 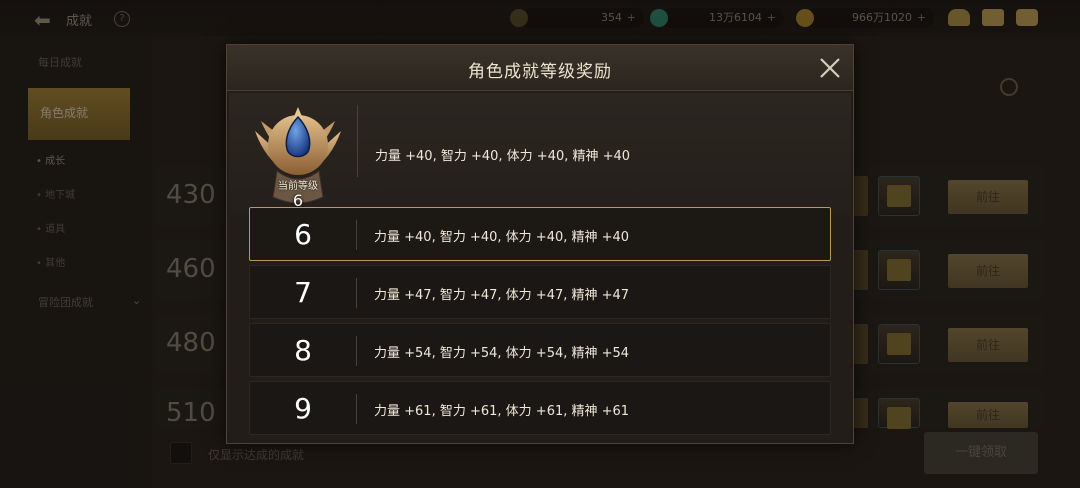 I want to click on level-row: 8 力量 +54, 智力 +54, 体力 +54, 精神 +54, so click(x=540, y=350).